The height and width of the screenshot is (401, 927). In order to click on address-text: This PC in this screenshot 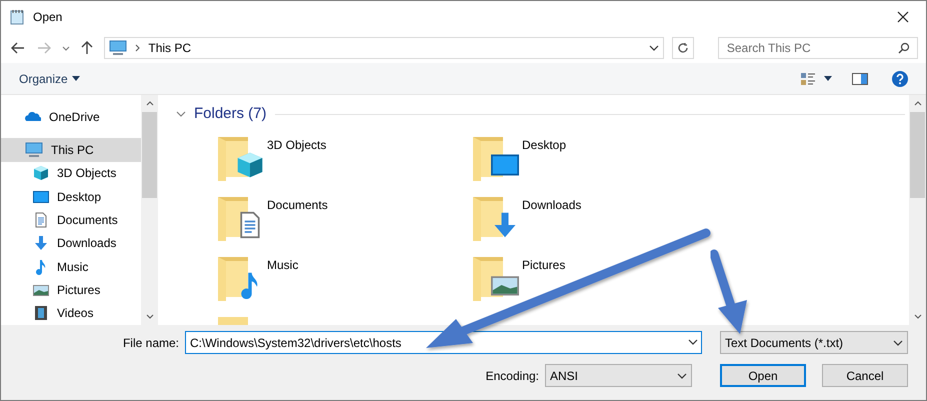, I will do `click(170, 48)`.